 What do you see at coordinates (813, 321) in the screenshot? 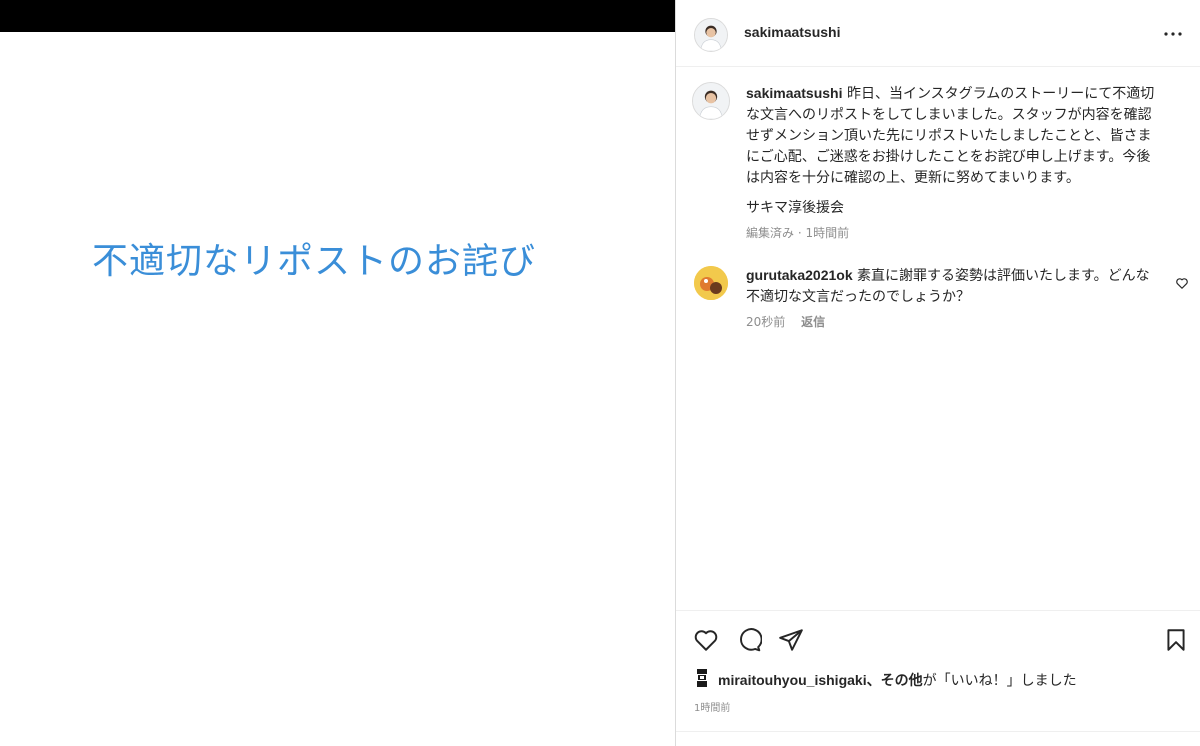
I see `reply-button: 返信` at bounding box center [813, 321].